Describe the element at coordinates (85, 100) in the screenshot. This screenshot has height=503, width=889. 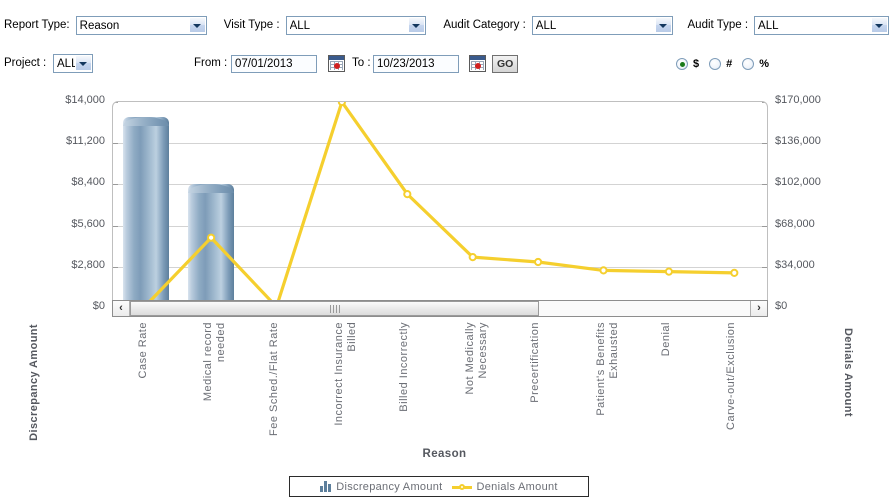
I see `y-axis-tick-label: $14,000` at that location.